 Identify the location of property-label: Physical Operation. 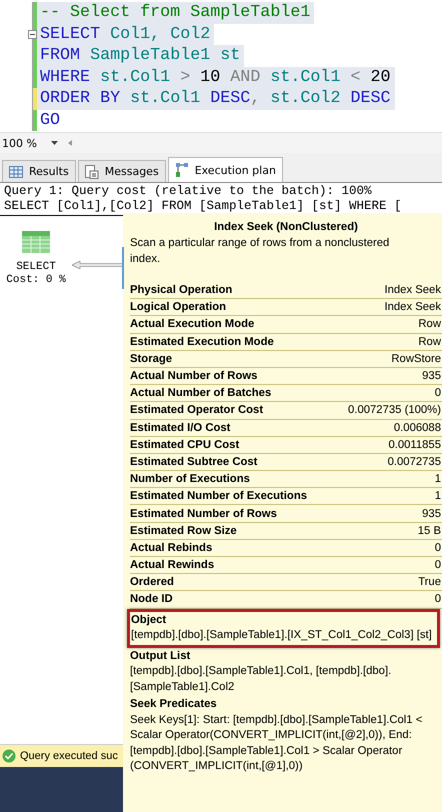
(181, 290).